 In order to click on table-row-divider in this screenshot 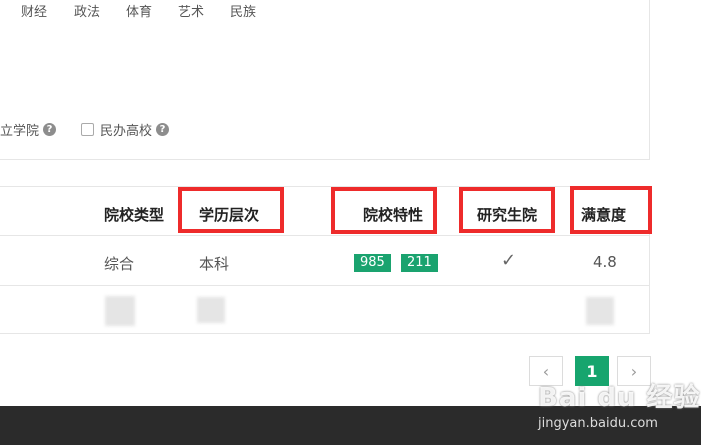, I will do `click(325, 285)`.